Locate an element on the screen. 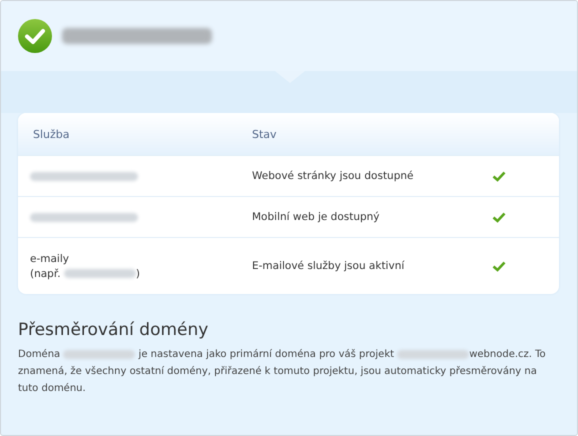  service-name: (např. ) is located at coordinates (85, 274).